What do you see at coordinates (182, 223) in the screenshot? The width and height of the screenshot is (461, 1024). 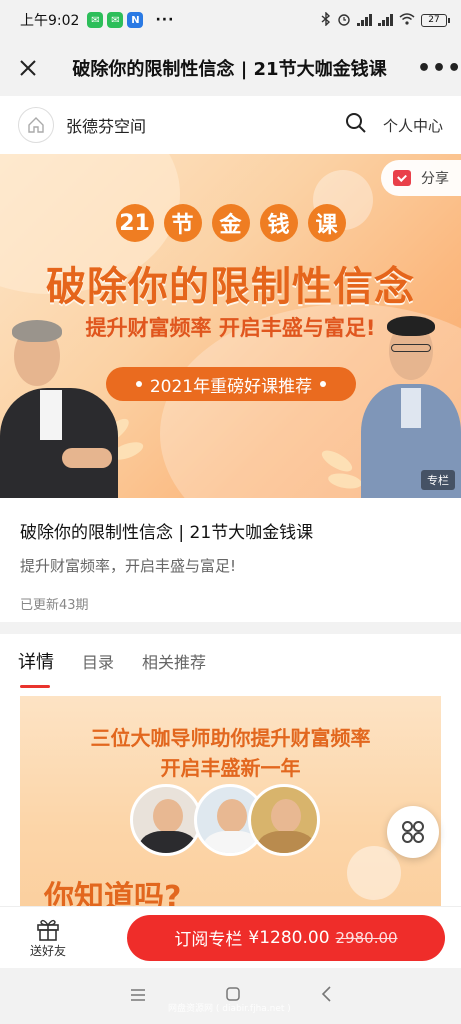 I see `banner-char: 节` at bounding box center [182, 223].